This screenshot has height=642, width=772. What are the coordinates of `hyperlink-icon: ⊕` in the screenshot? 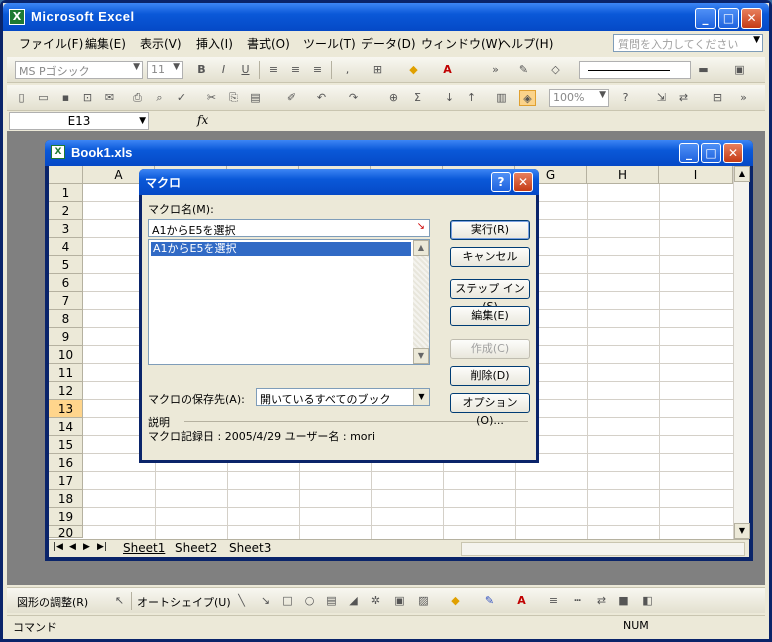 It's located at (393, 98).